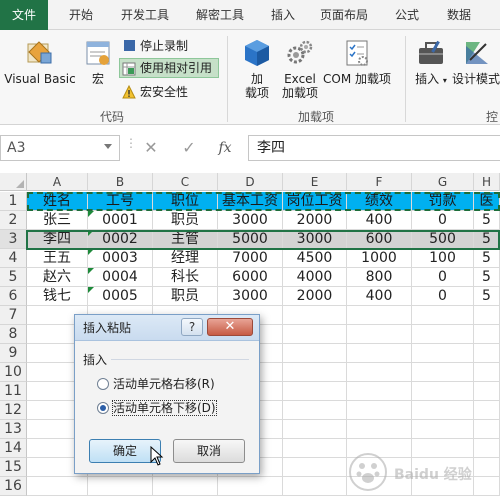  What do you see at coordinates (379, 182) in the screenshot?
I see `column-header-f: F` at bounding box center [379, 182].